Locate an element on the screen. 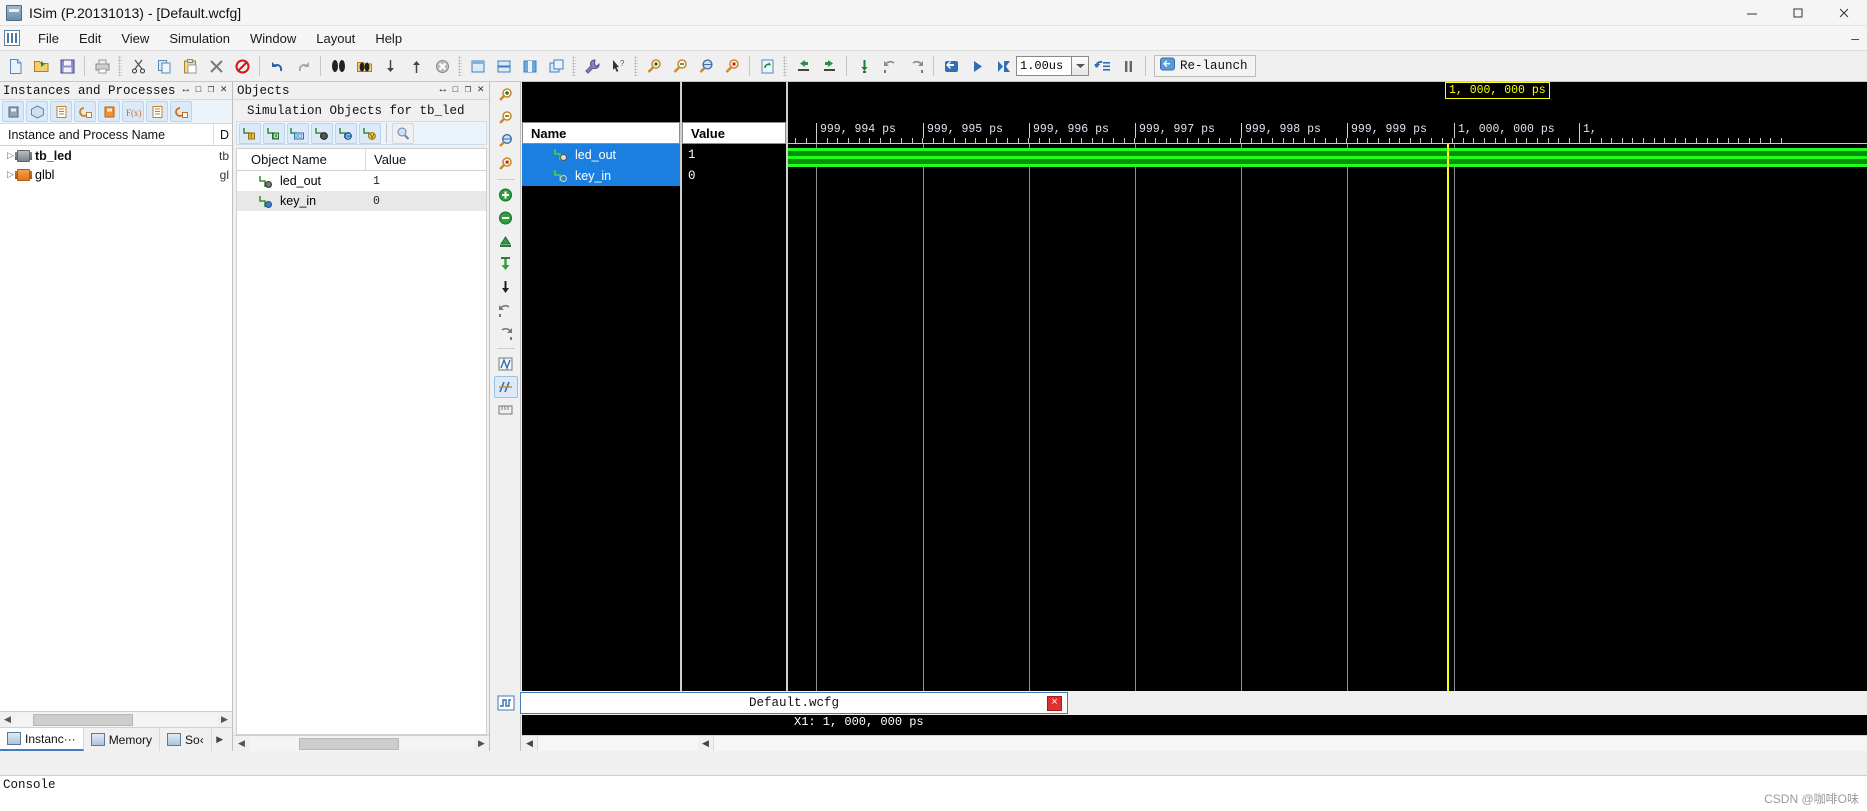 The width and height of the screenshot is (1867, 811). divider-icon is located at coordinates (505, 387).